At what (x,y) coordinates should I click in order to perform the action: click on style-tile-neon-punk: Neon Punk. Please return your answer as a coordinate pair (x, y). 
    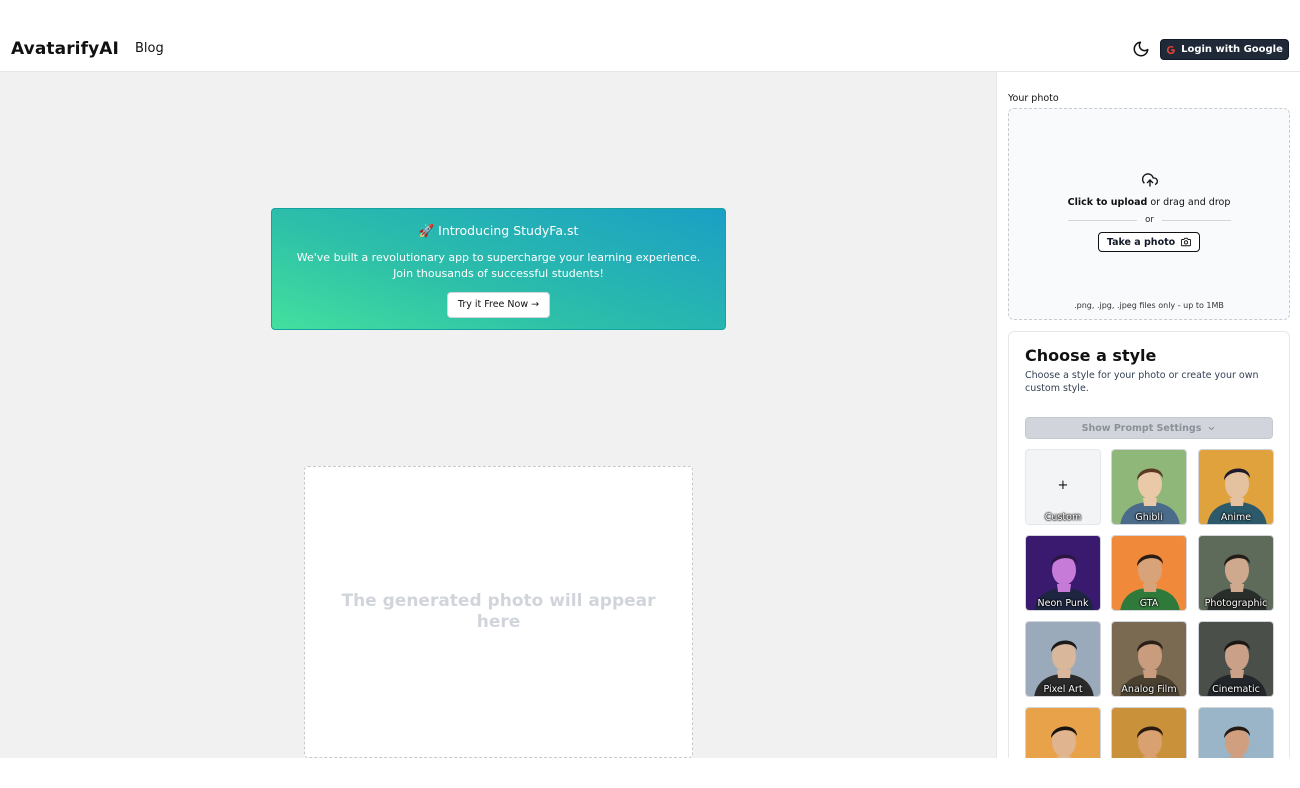
    Looking at the image, I should click on (1063, 573).